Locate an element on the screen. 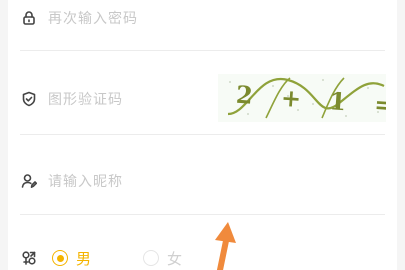 The width and height of the screenshot is (405, 270). nickname-row: 请输入昵称 is located at coordinates (202, 181).